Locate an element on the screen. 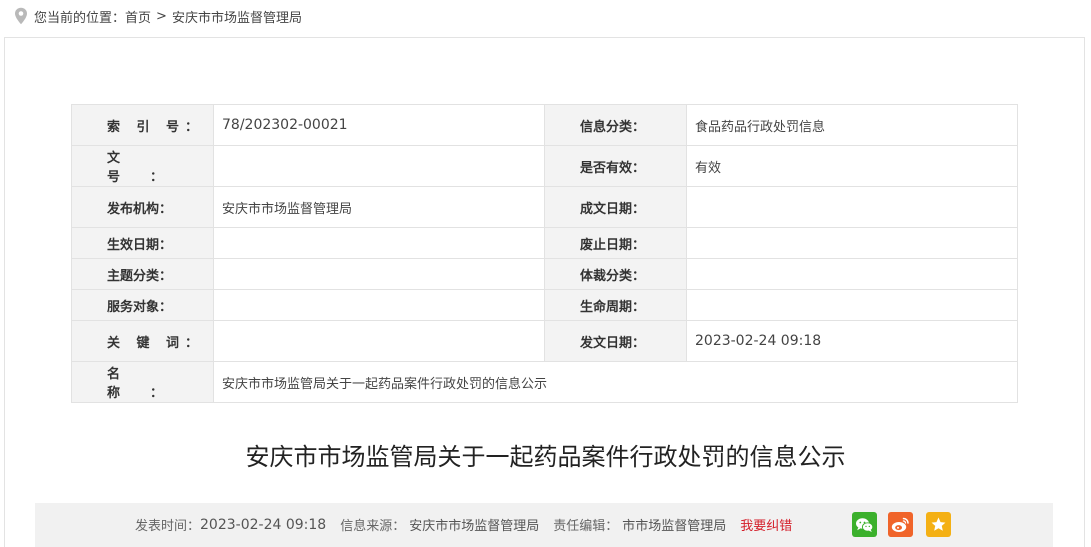 The height and width of the screenshot is (547, 1091). lifecycle-label: 生命周期： is located at coordinates (615, 305).